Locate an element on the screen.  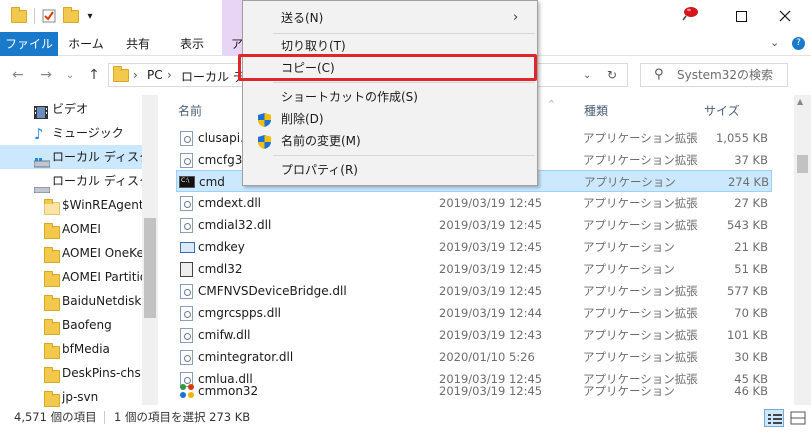
search-icon: ⚲ is located at coordinates (659, 74).